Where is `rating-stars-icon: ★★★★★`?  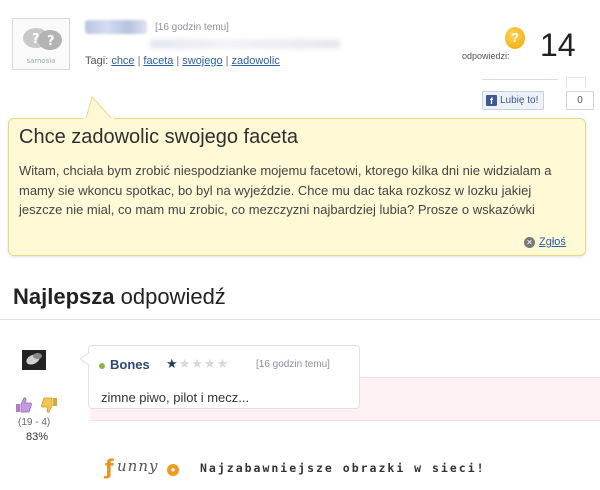
rating-stars-icon: ★★★★★ is located at coordinates (197, 364).